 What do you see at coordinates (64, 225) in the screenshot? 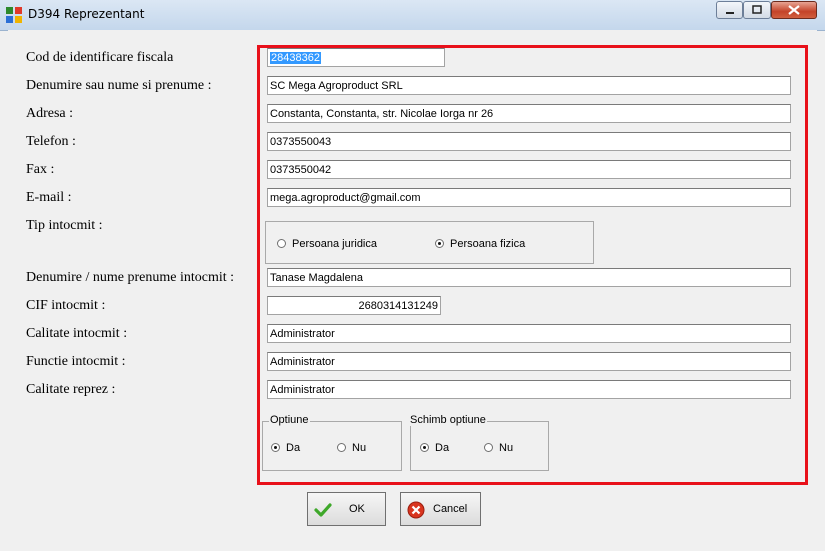
I see `label-tip-intocmit: Tip intocmit :` at bounding box center [64, 225].